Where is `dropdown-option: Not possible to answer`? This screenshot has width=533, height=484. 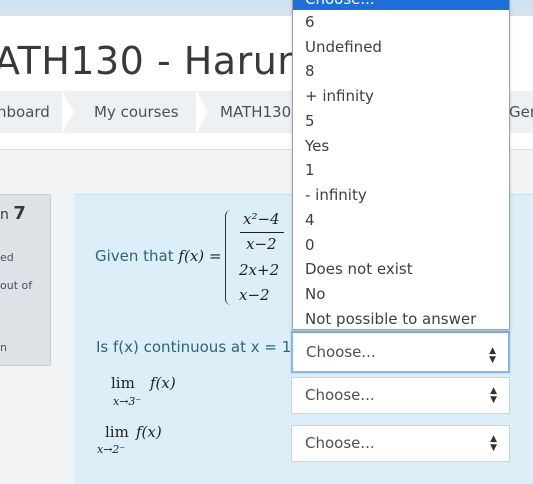 dropdown-option: Not possible to answer is located at coordinates (390, 319).